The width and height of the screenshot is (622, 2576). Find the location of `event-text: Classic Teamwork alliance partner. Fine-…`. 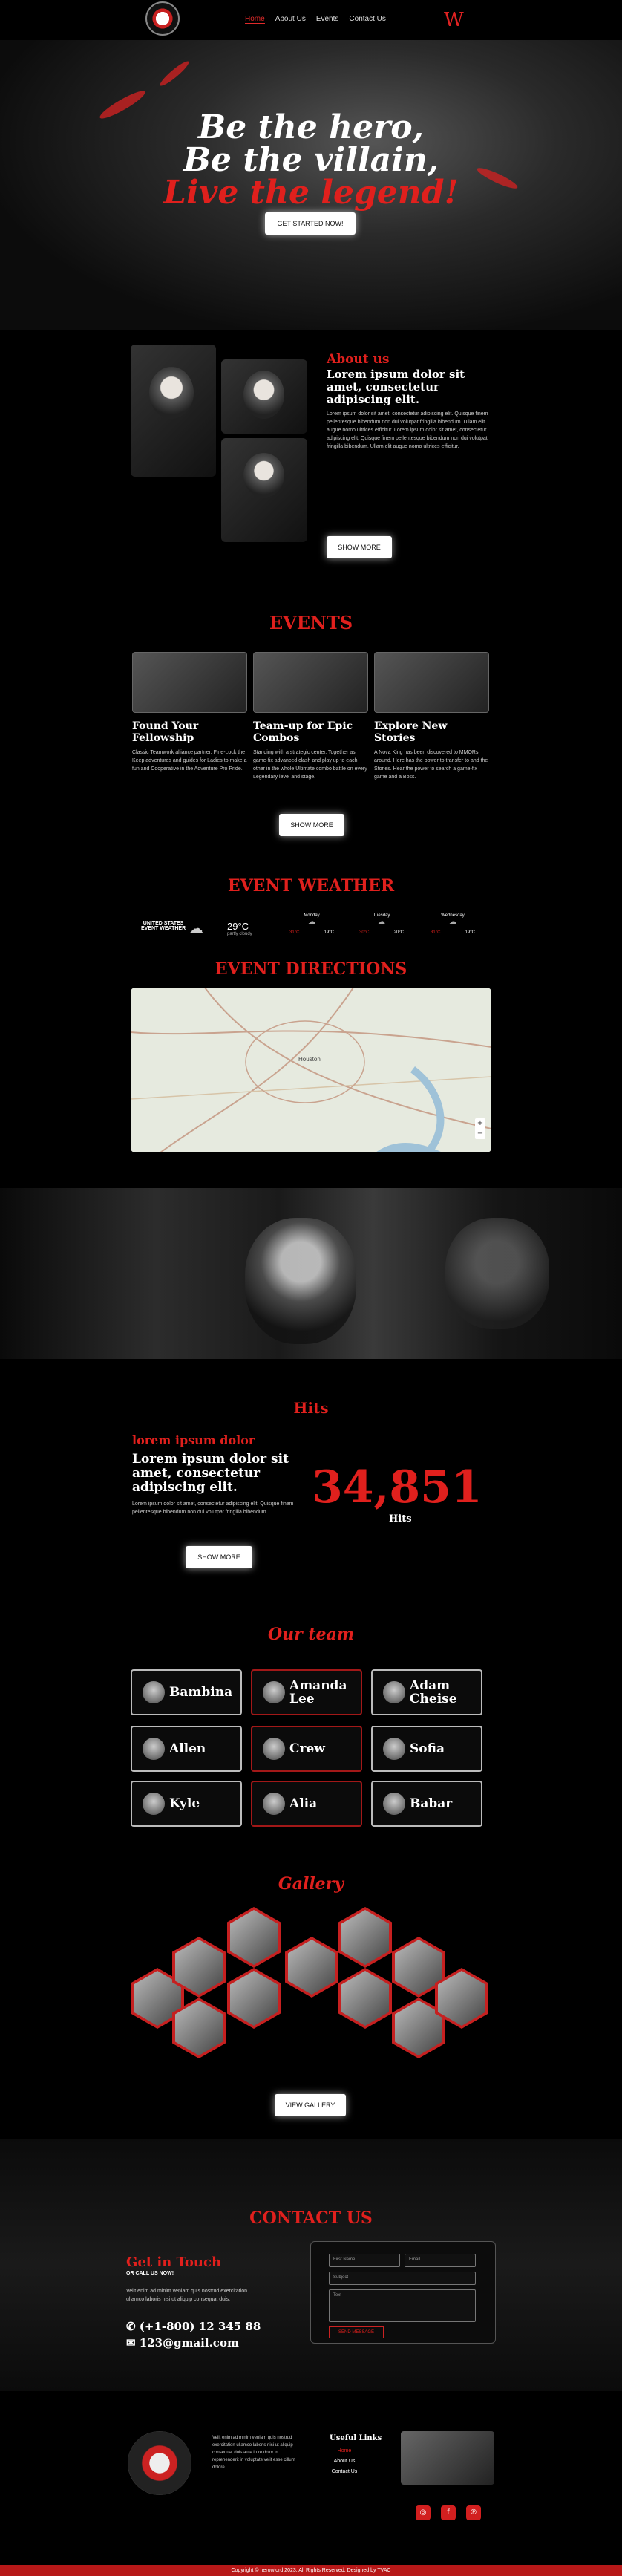

event-text: Classic Teamwork alliance partner. Fine-… is located at coordinates (189, 761).